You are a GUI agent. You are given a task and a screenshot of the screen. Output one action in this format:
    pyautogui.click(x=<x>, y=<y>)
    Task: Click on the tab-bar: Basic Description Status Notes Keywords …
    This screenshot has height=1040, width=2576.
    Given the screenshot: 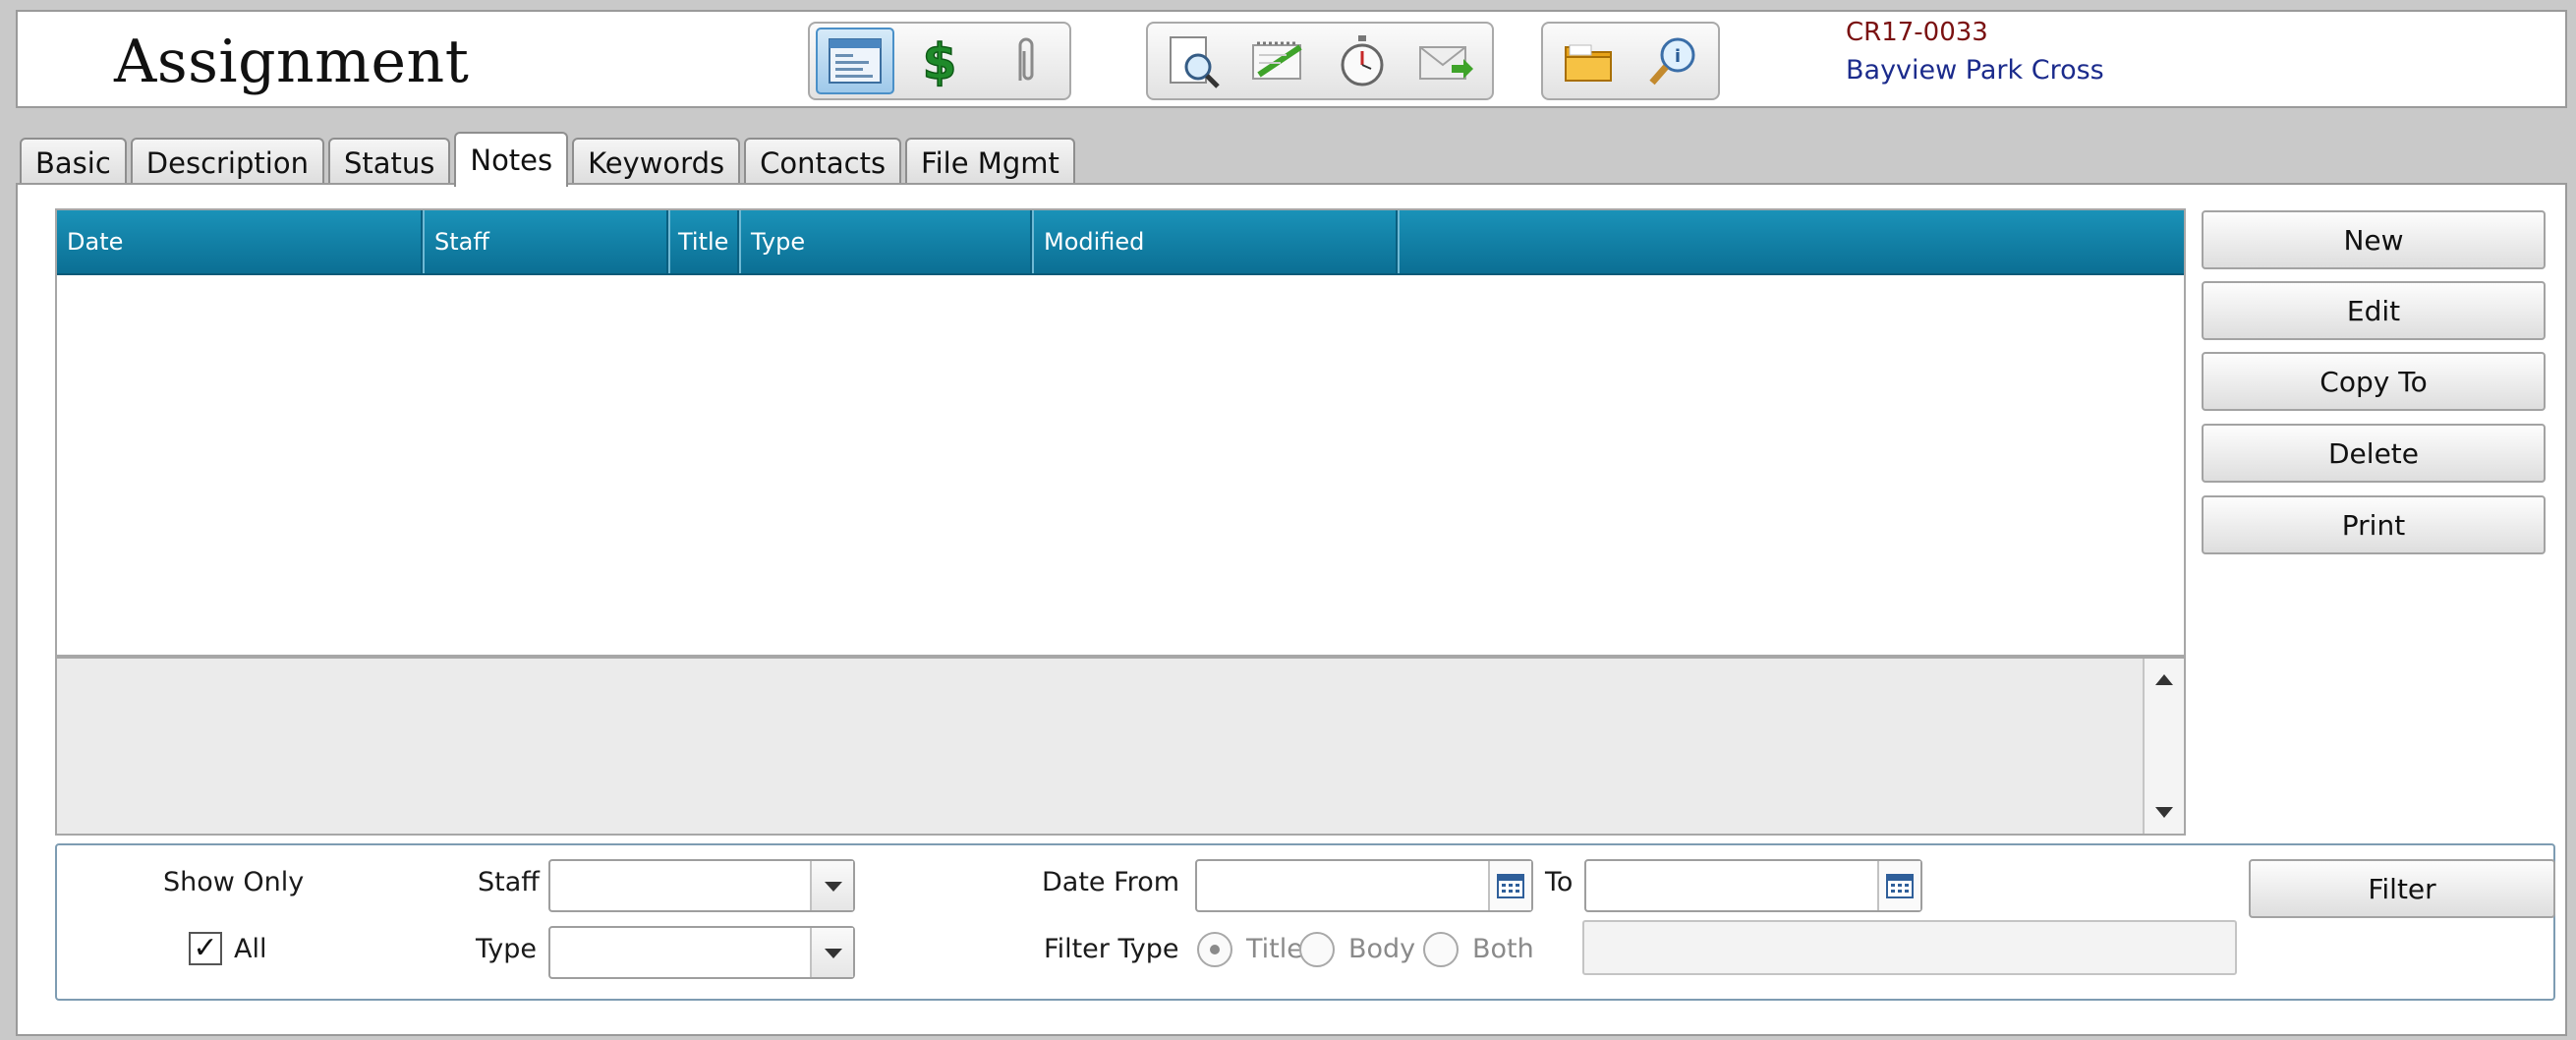 What is the action you would take?
    pyautogui.click(x=547, y=159)
    